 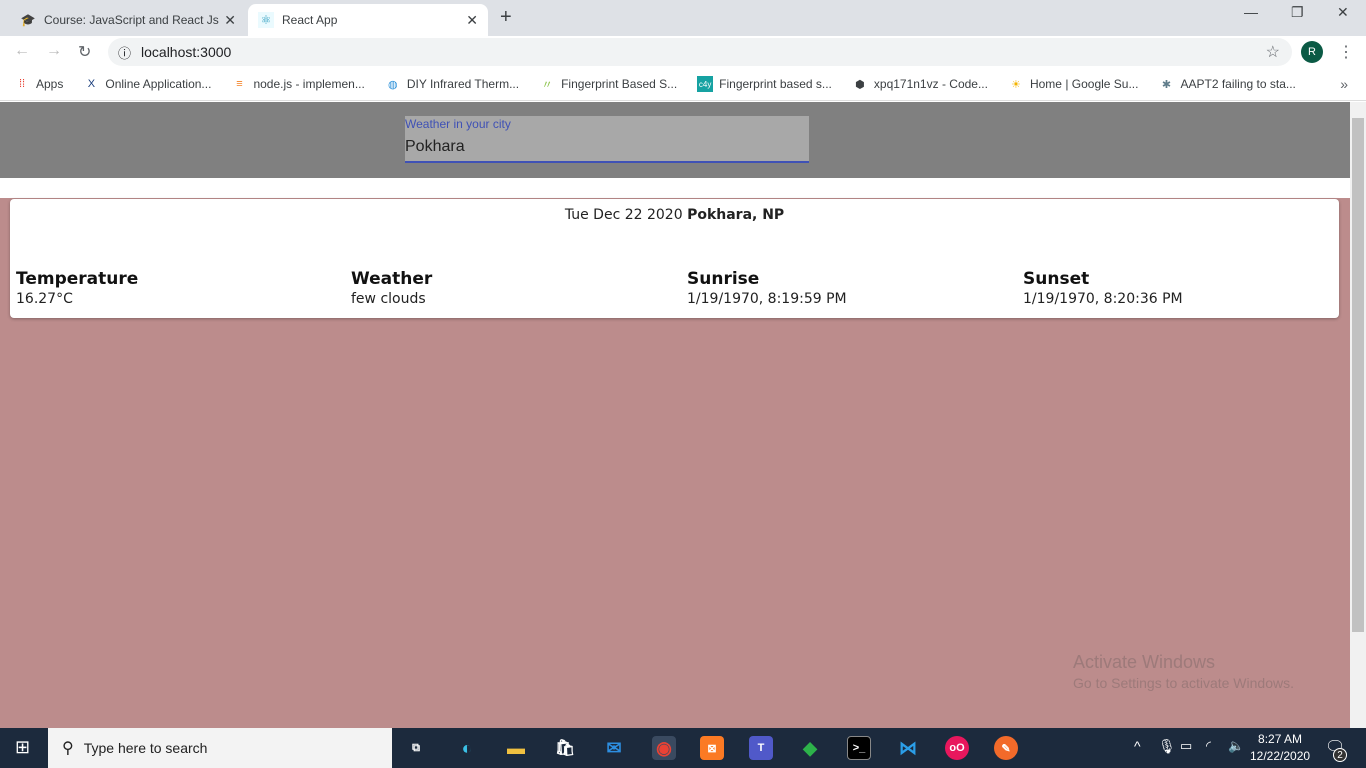 What do you see at coordinates (705, 84) in the screenshot?
I see `c4y-icon: c4y` at bounding box center [705, 84].